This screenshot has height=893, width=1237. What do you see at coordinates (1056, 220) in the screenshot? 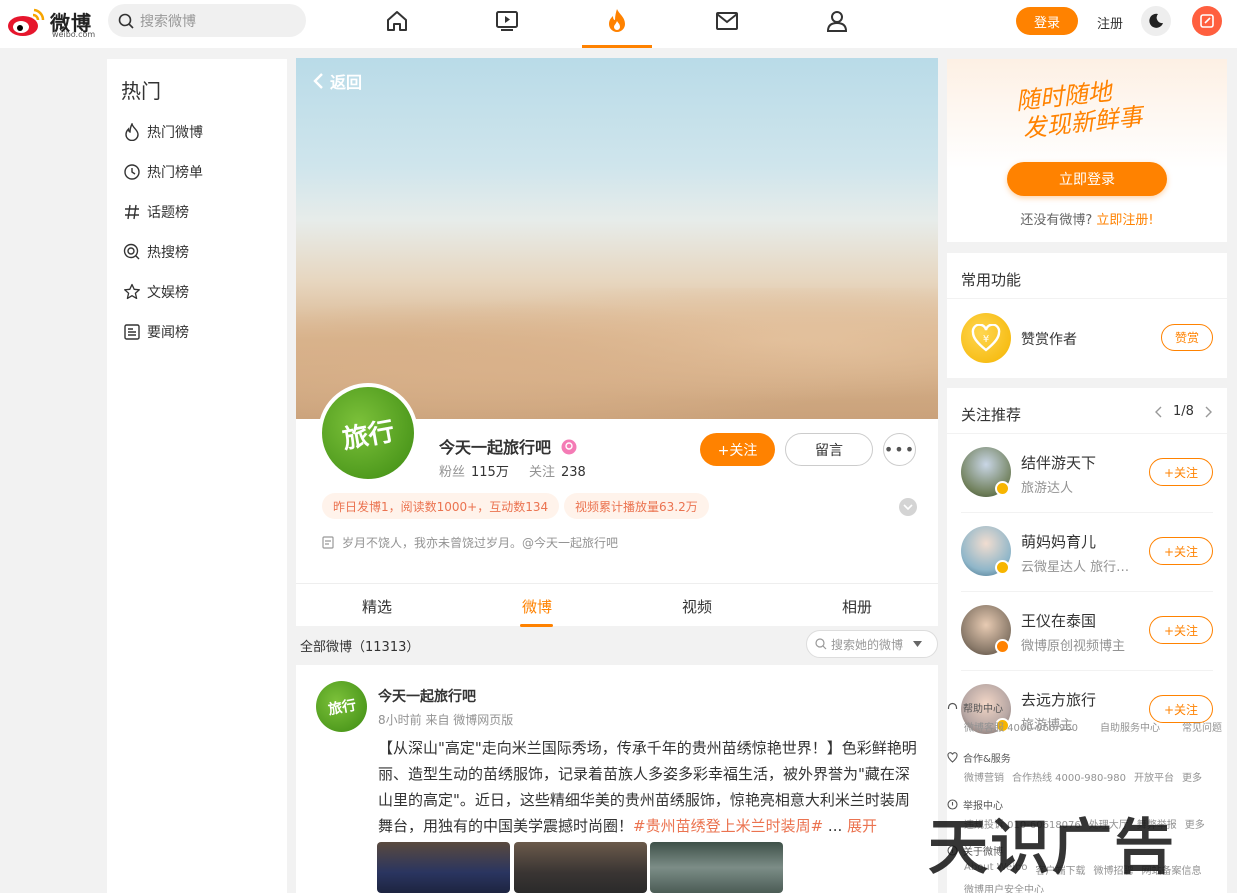
I see `no-account-text: 还没有微博?` at bounding box center [1056, 220].